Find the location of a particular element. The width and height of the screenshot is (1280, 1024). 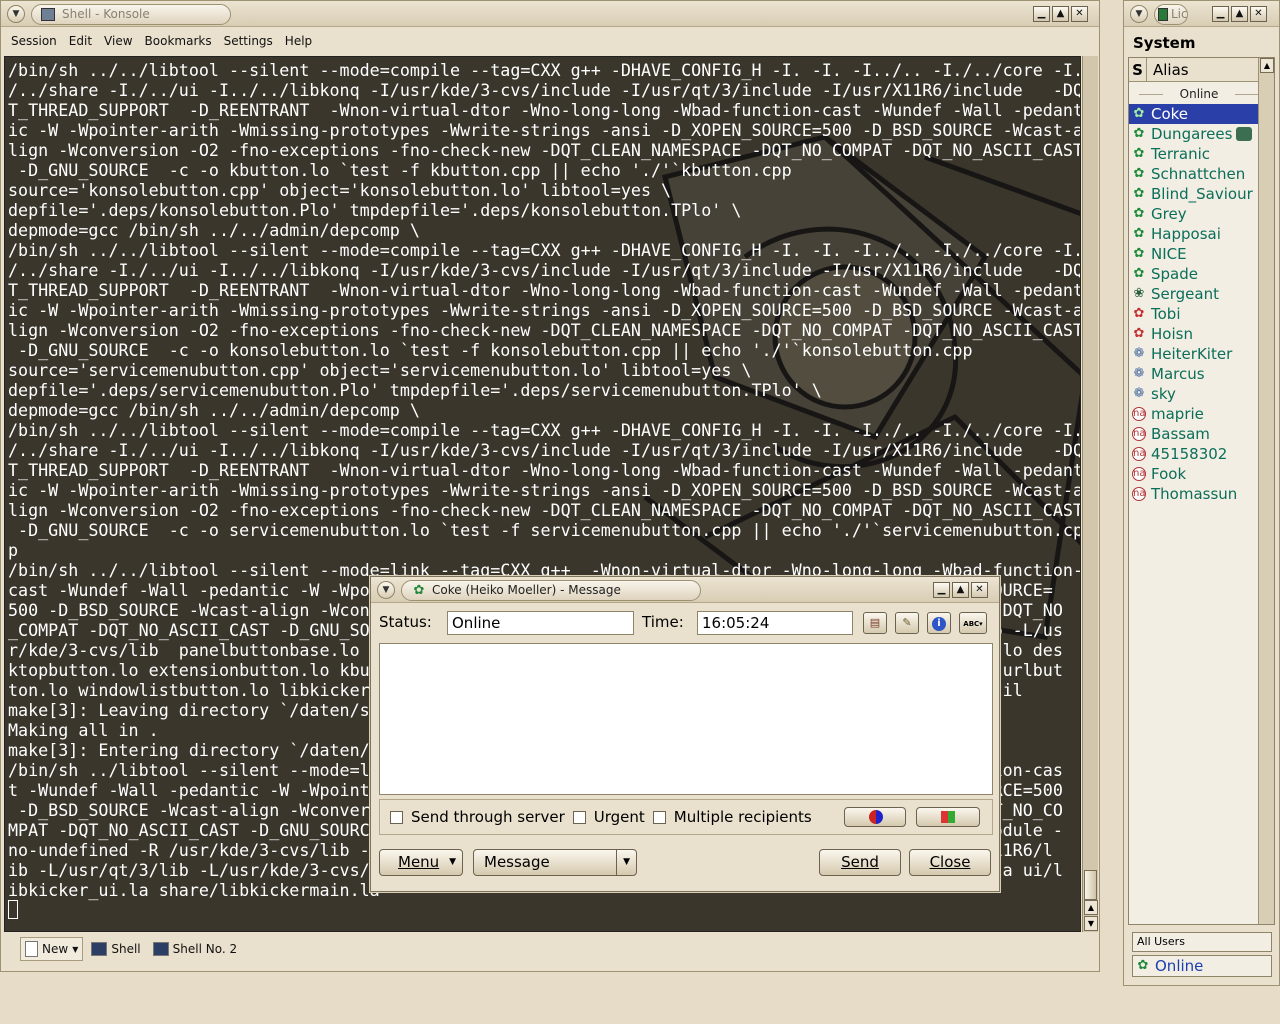

history-button: ▤ is located at coordinates (875, 623).